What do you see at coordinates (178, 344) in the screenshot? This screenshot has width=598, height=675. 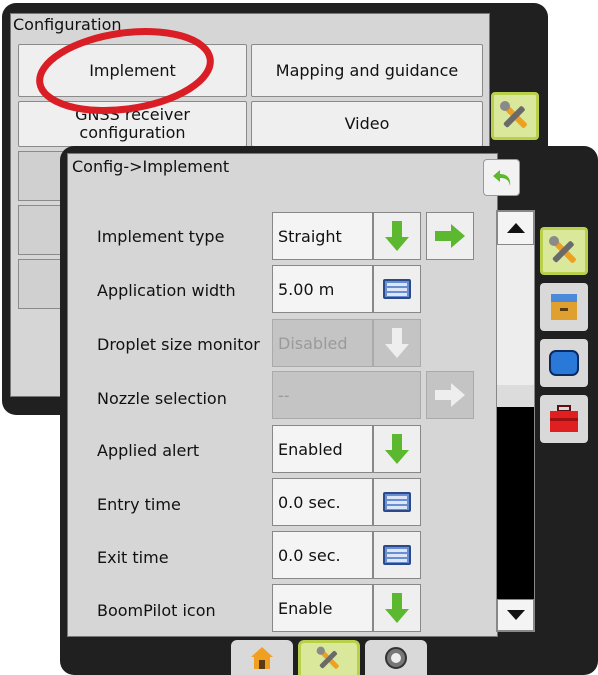 I see `droplet-size-monitor-label: Droplet size monitor` at bounding box center [178, 344].